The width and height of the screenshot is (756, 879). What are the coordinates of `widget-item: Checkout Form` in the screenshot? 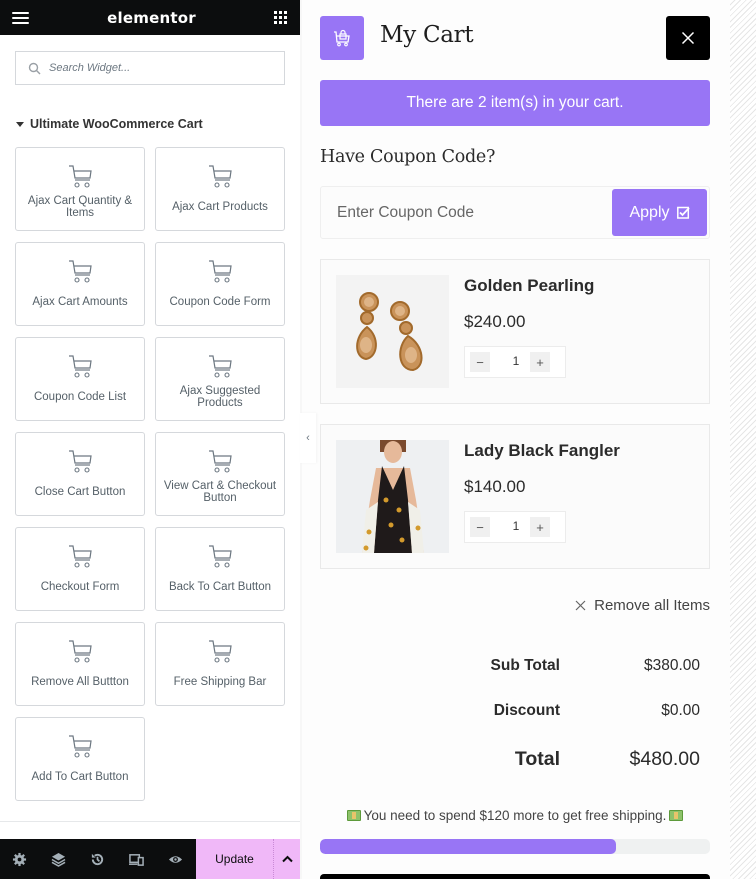 It's located at (80, 569).